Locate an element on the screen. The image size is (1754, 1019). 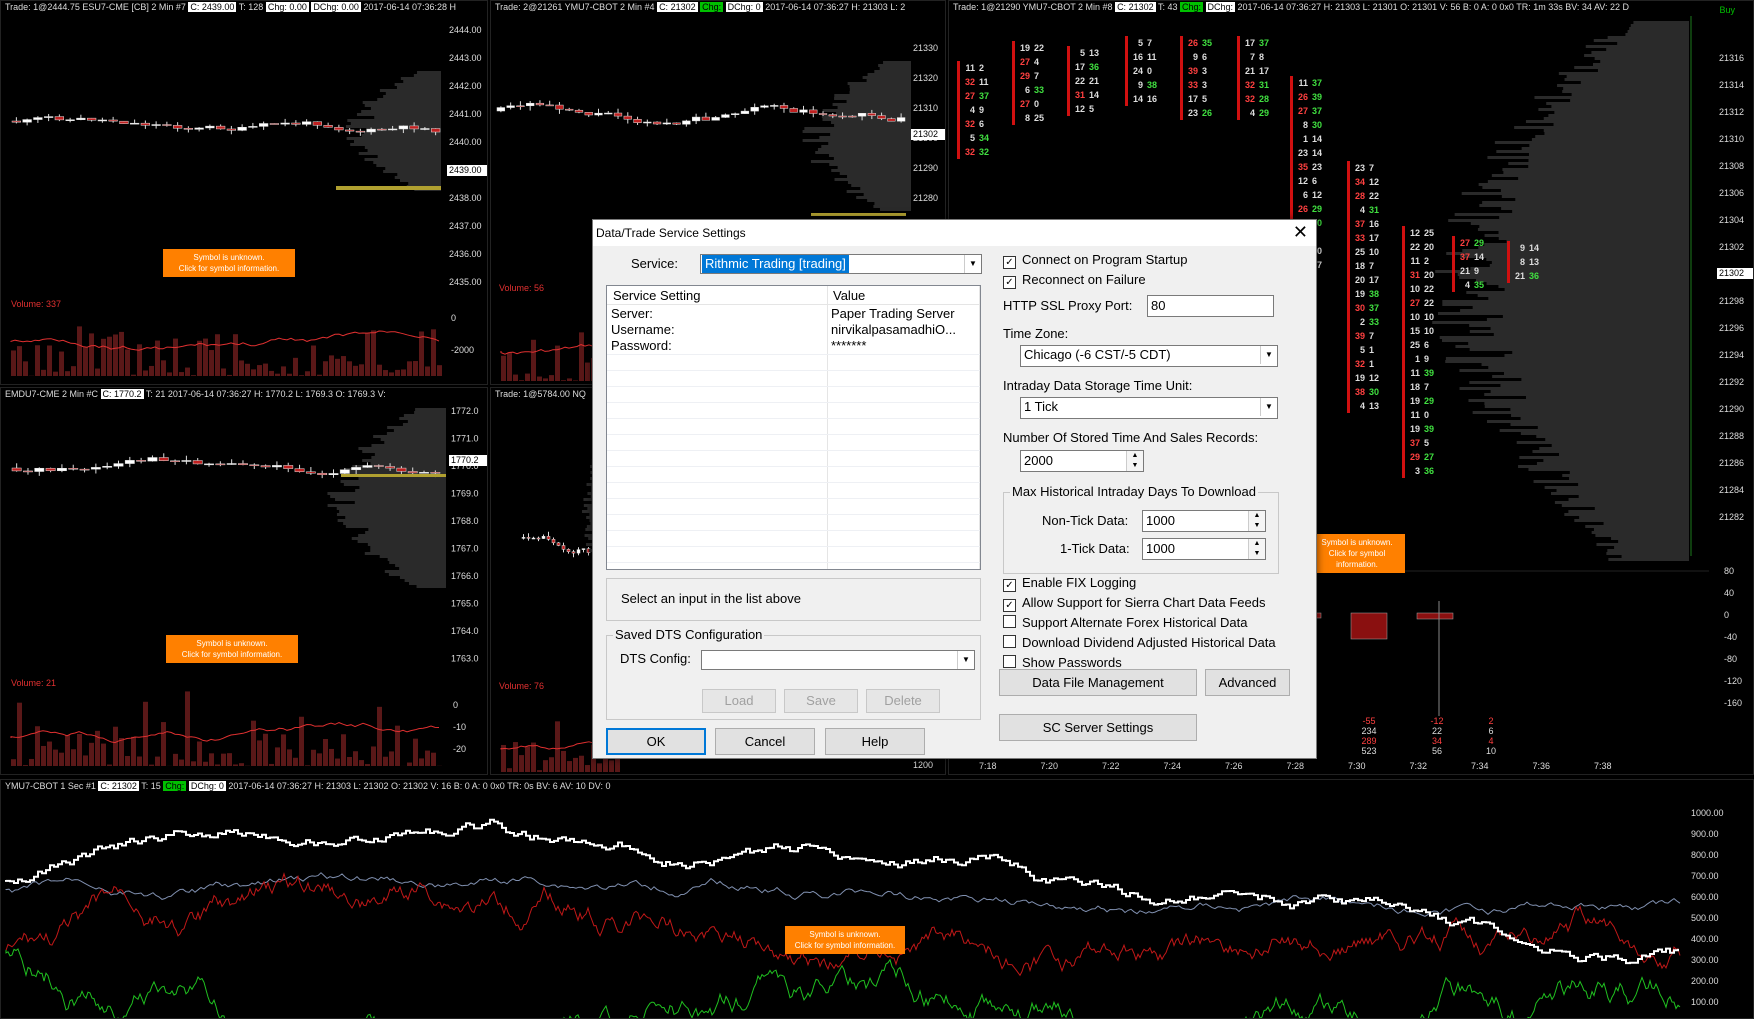
axis-tick-label: -2000 is located at coordinates (462, 350).